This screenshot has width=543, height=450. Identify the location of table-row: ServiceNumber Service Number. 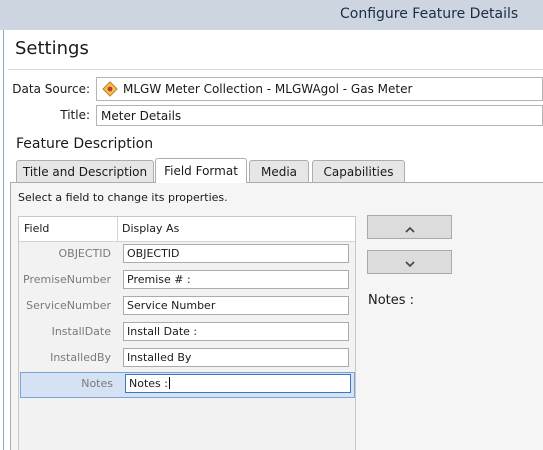
(187, 307).